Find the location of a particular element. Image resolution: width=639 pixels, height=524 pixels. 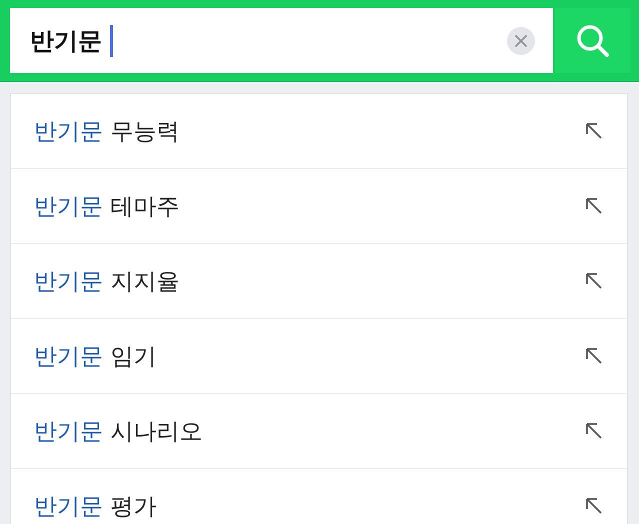

suggestion-link: 반기문 평가 is located at coordinates (309, 506).